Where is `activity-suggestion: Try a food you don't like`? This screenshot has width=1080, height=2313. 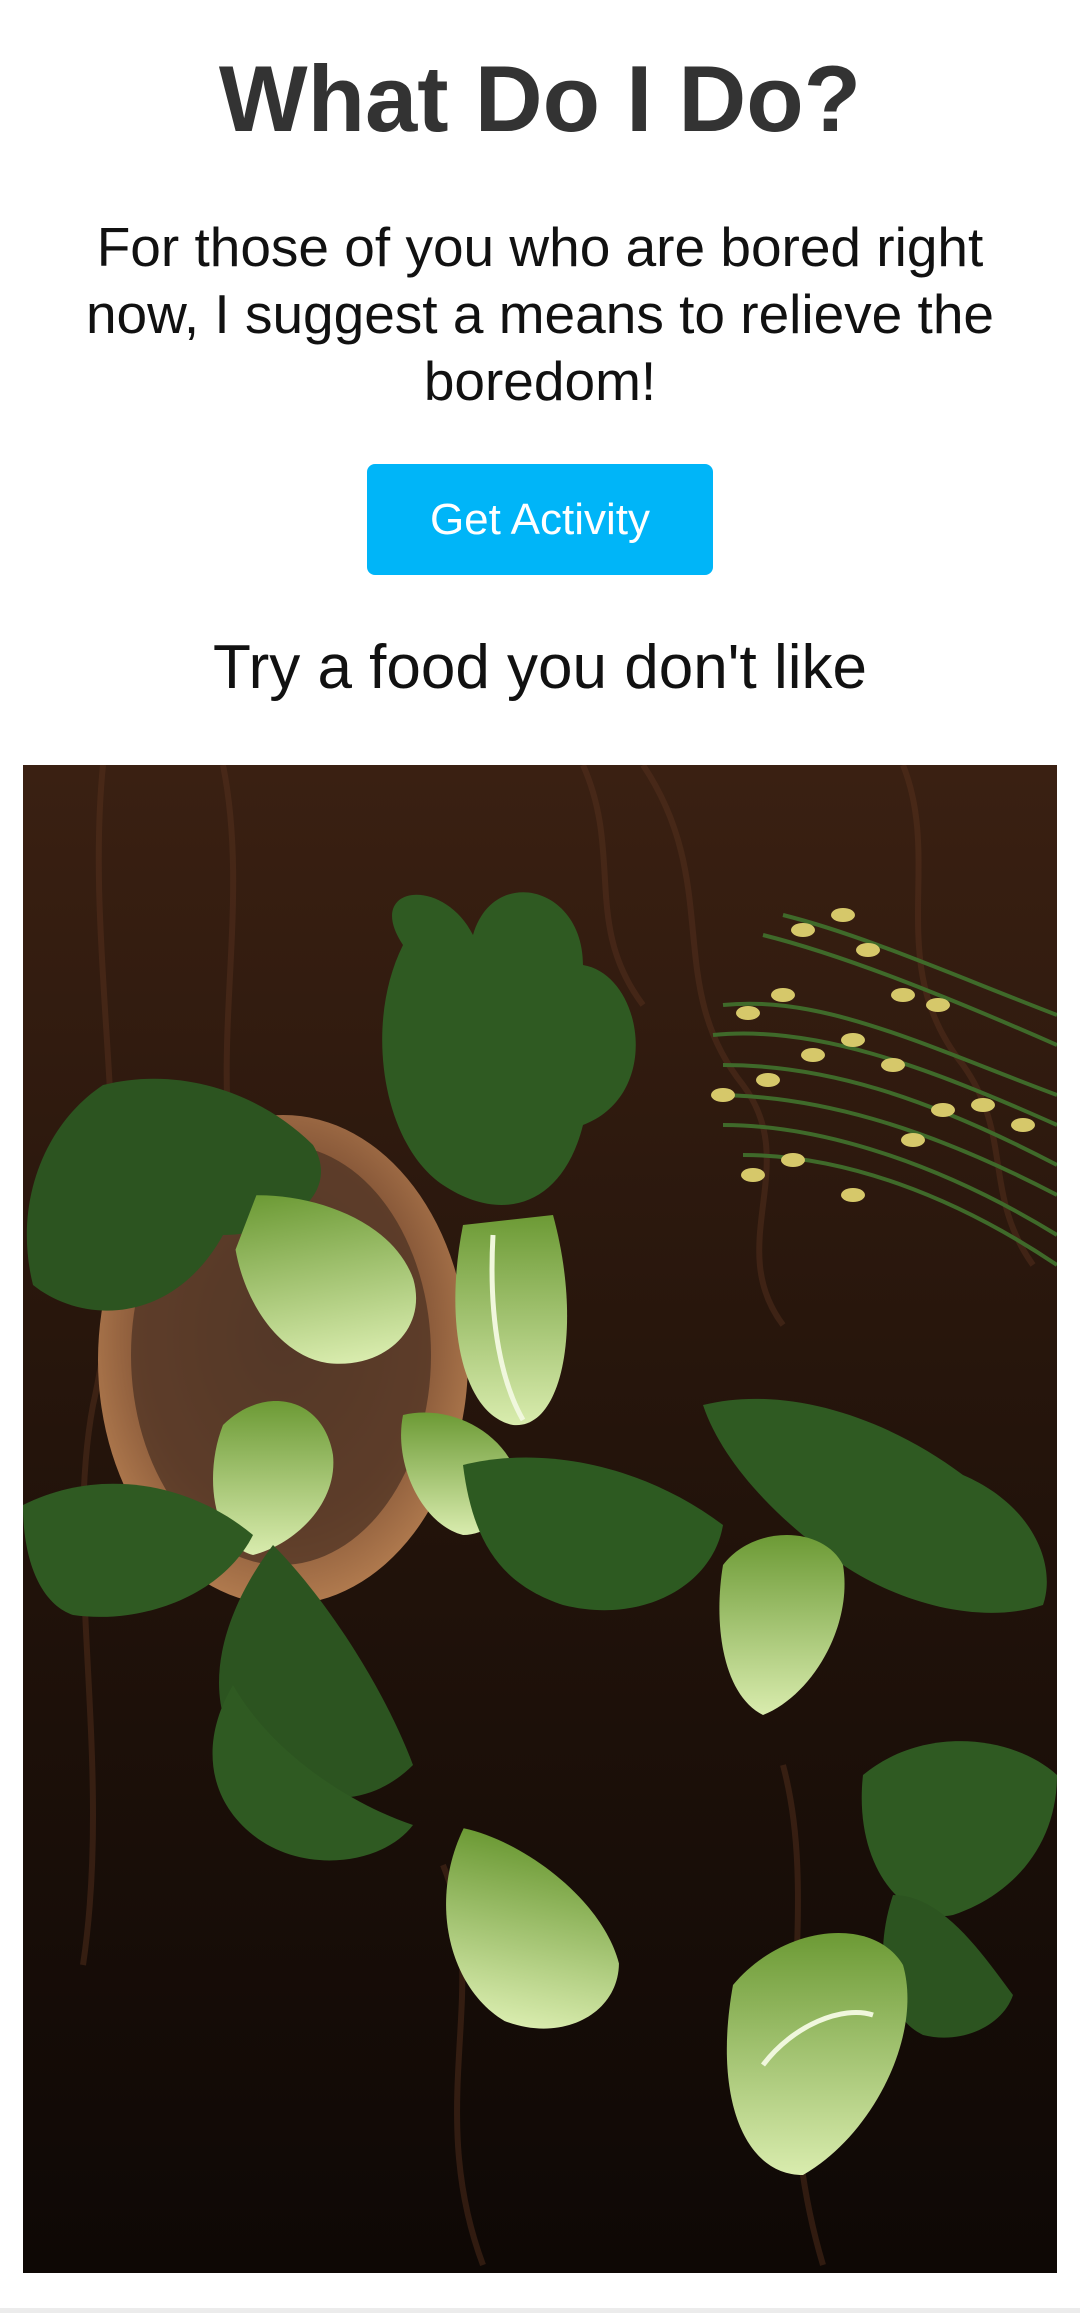
activity-suggestion: Try a food you don't like is located at coordinates (540, 667).